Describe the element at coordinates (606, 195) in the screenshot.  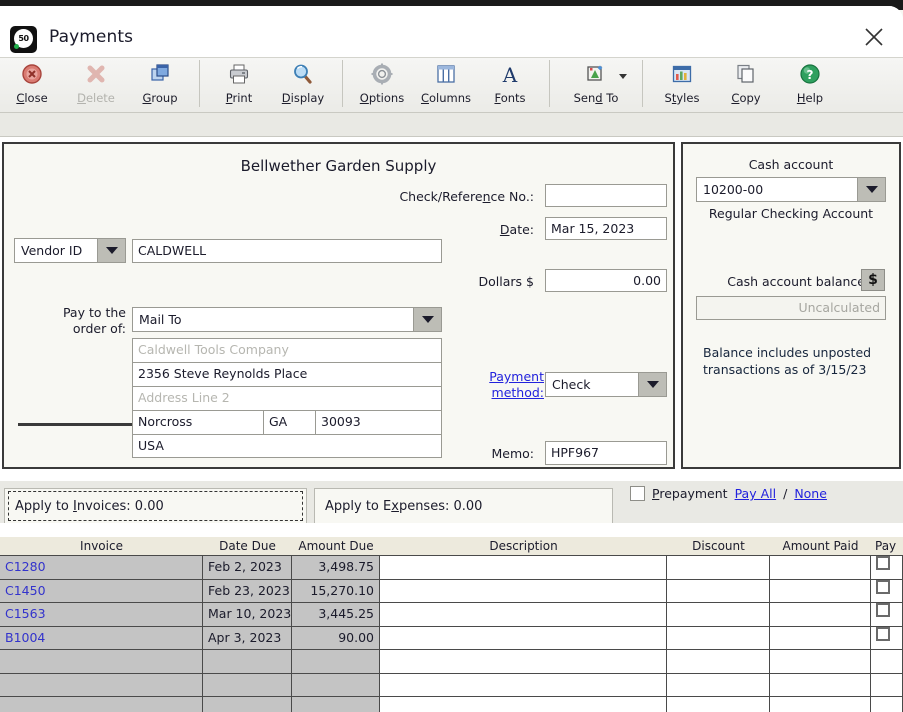
I see `check-ref-input` at that location.